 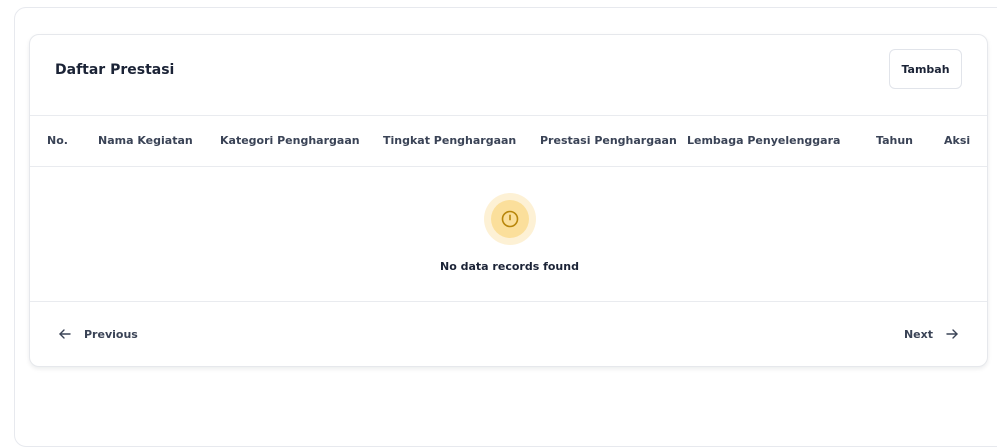 I want to click on footer-divider, so click(x=508, y=301).